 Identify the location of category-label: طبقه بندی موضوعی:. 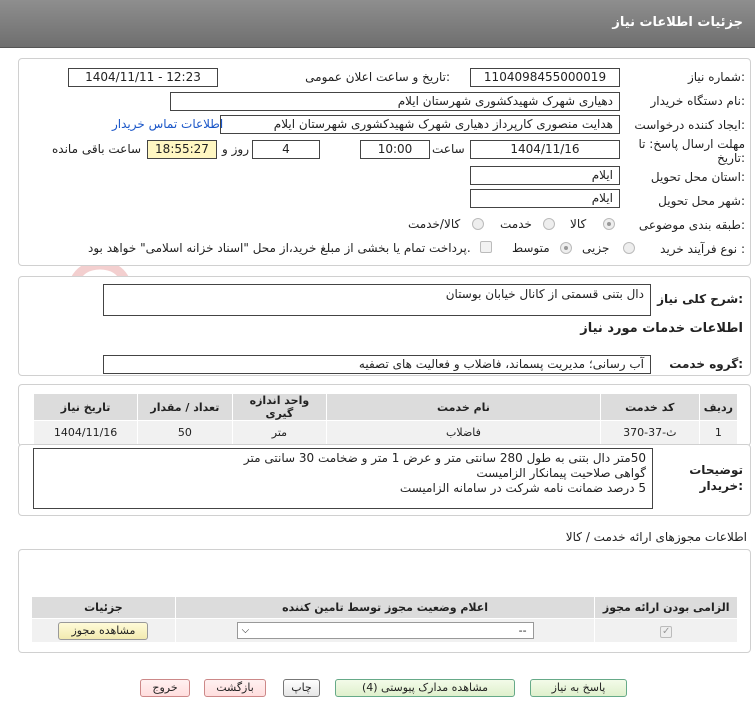
(691, 225).